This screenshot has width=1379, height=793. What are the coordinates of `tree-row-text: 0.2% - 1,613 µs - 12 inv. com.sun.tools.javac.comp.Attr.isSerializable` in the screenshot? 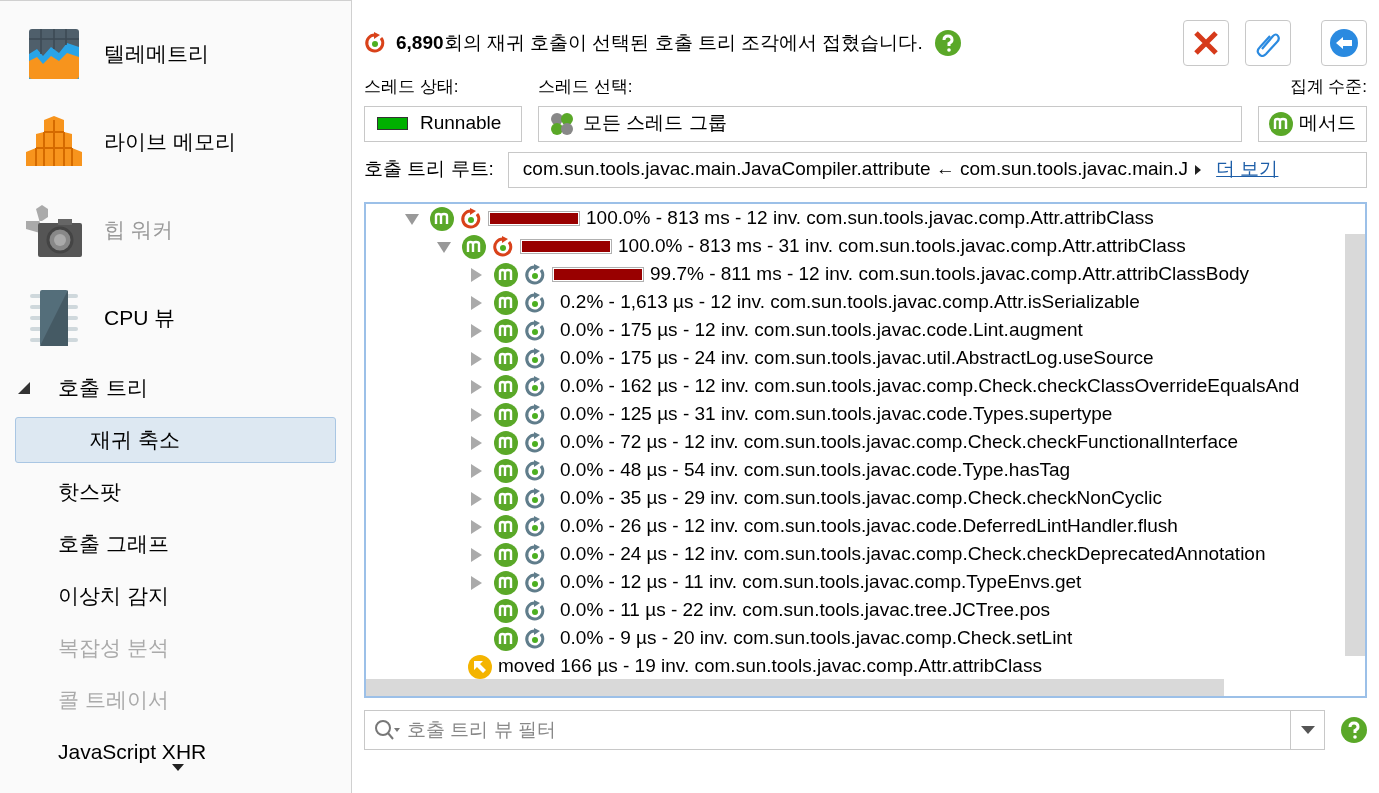 It's located at (850, 302).